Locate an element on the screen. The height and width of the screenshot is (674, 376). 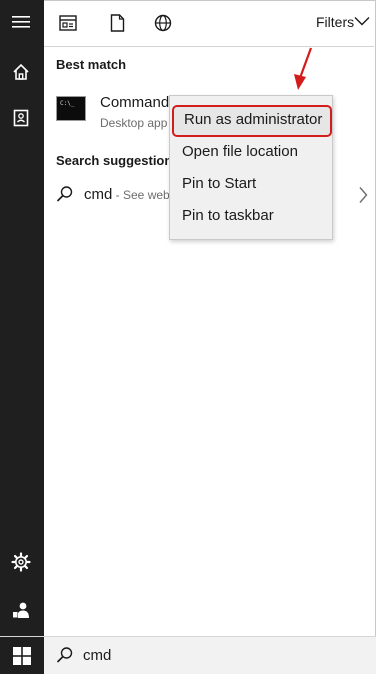
menu-item-open-file-location: Open file location is located at coordinates (251, 152).